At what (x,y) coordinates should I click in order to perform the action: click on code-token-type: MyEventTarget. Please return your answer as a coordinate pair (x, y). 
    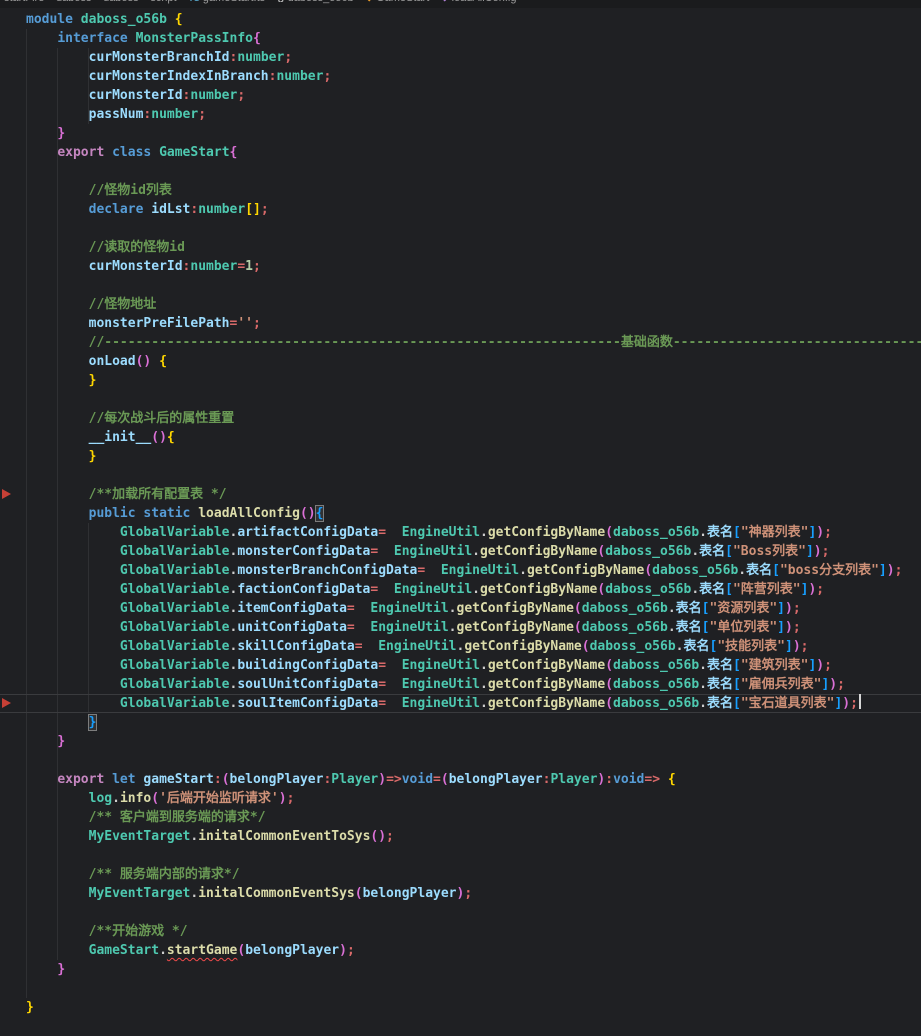
    Looking at the image, I should click on (139, 836).